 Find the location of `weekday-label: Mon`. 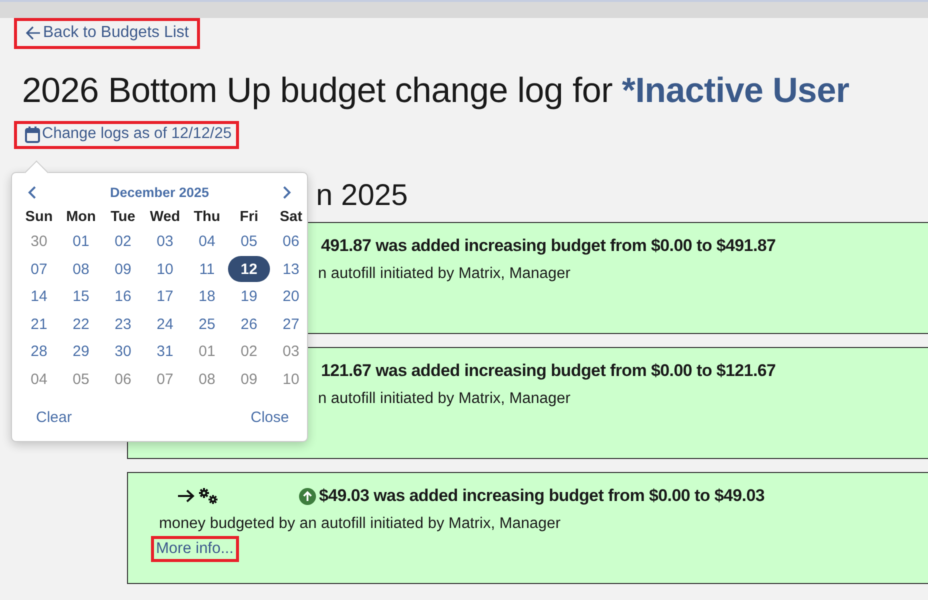

weekday-label: Mon is located at coordinates (81, 217).